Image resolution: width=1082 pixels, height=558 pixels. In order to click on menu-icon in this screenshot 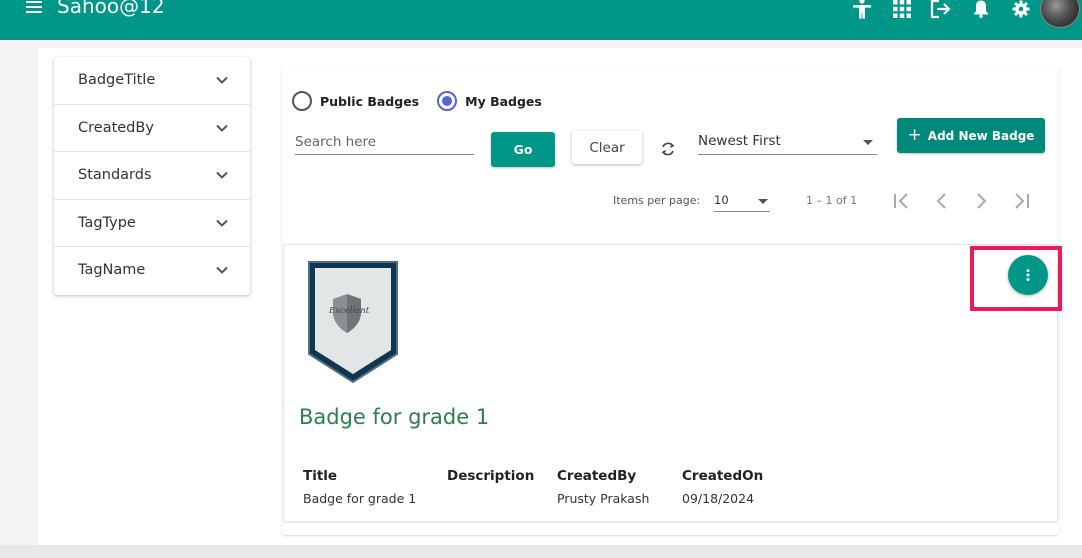, I will do `click(34, 8)`.